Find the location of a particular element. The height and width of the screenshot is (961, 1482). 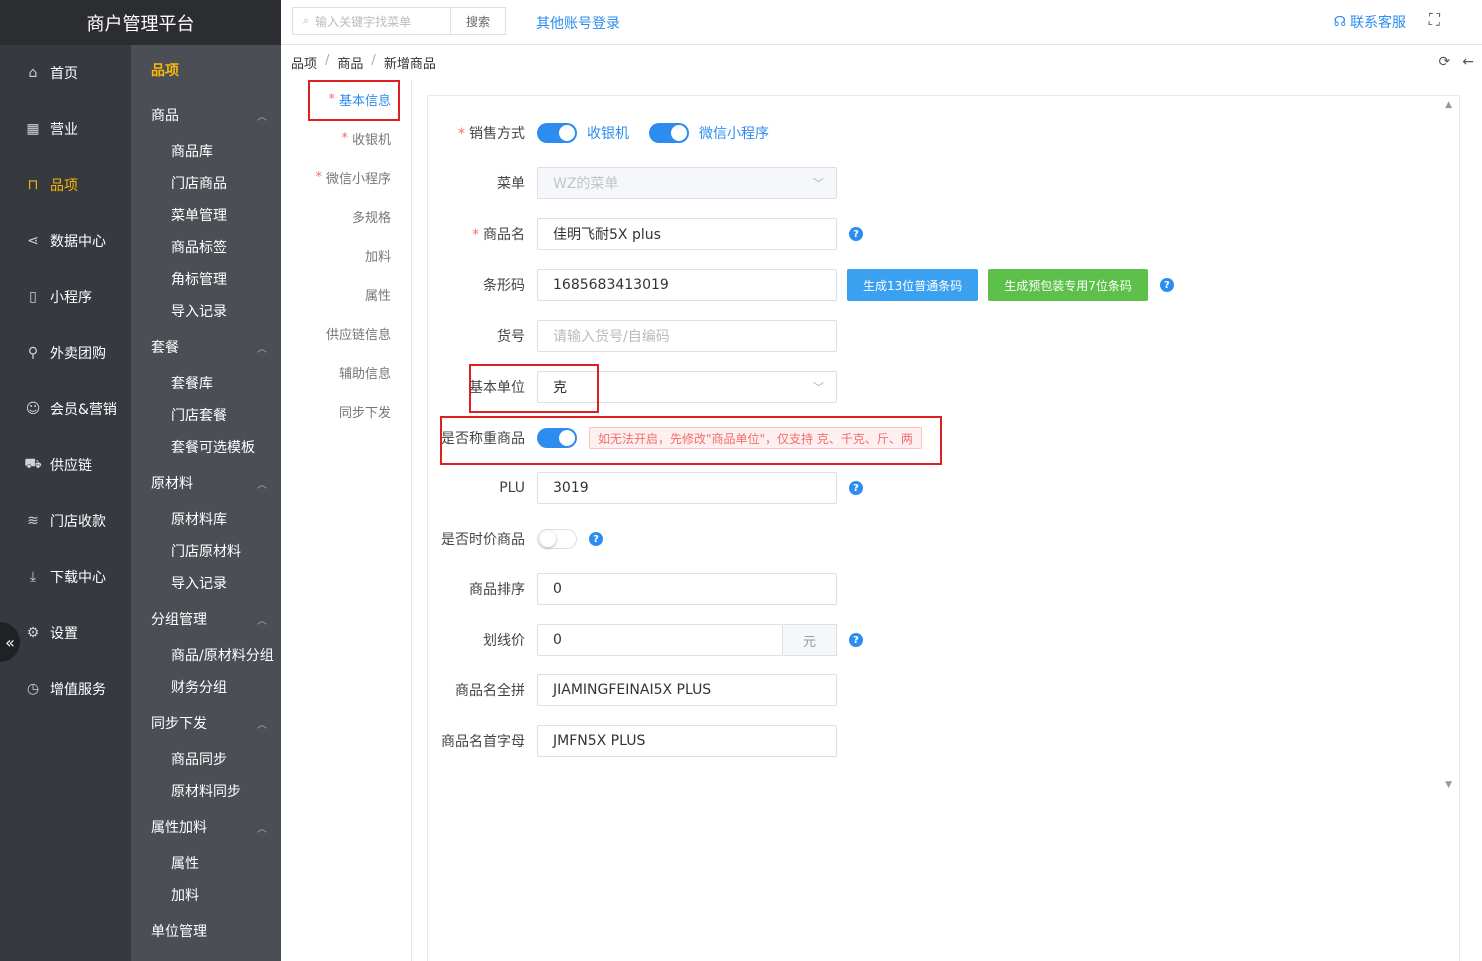

back-arrow-icon: ← is located at coordinates (1468, 62).